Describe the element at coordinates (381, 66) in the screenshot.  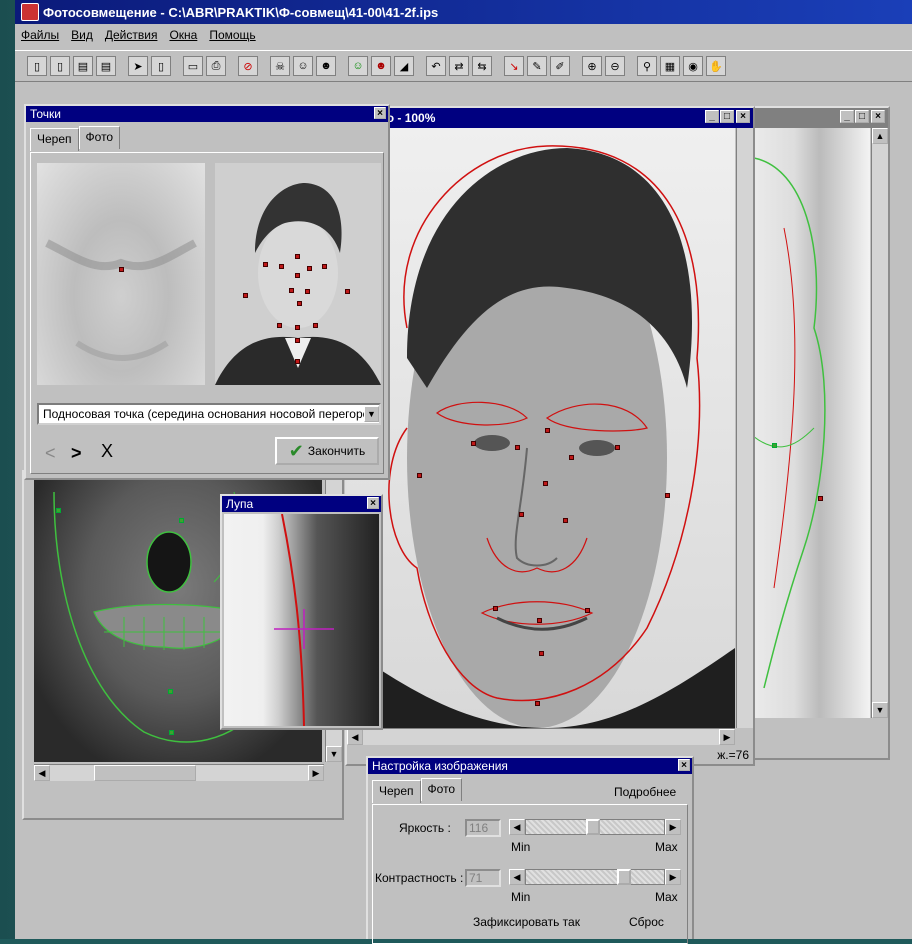
I see `red-face-icon: ☻` at that location.